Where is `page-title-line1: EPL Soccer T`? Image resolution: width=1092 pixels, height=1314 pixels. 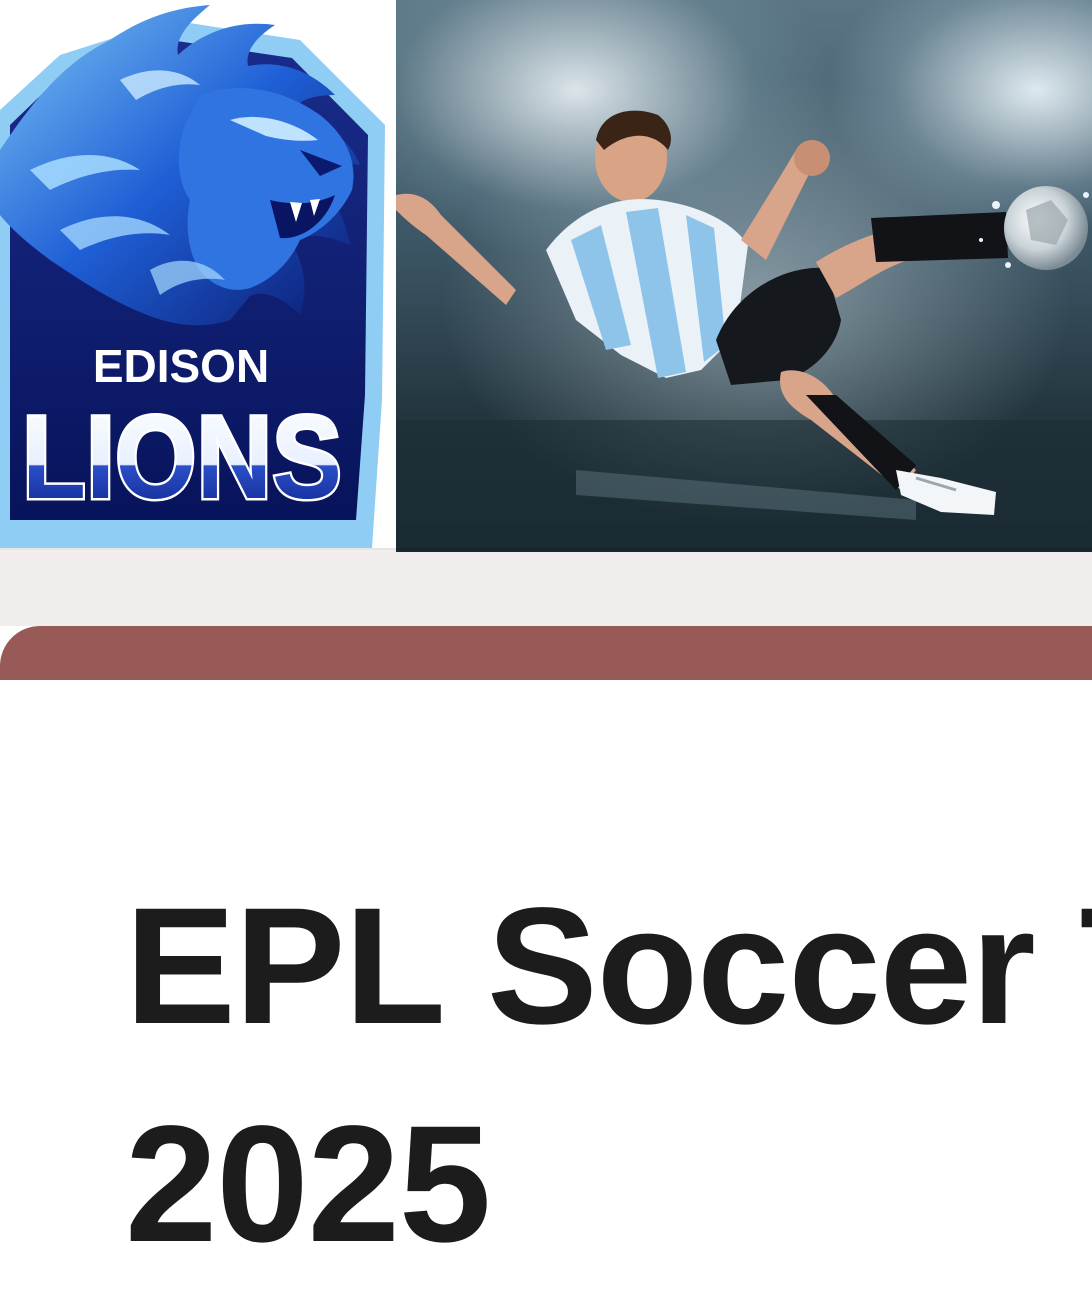 page-title-line1: EPL Soccer T is located at coordinates (608, 966).